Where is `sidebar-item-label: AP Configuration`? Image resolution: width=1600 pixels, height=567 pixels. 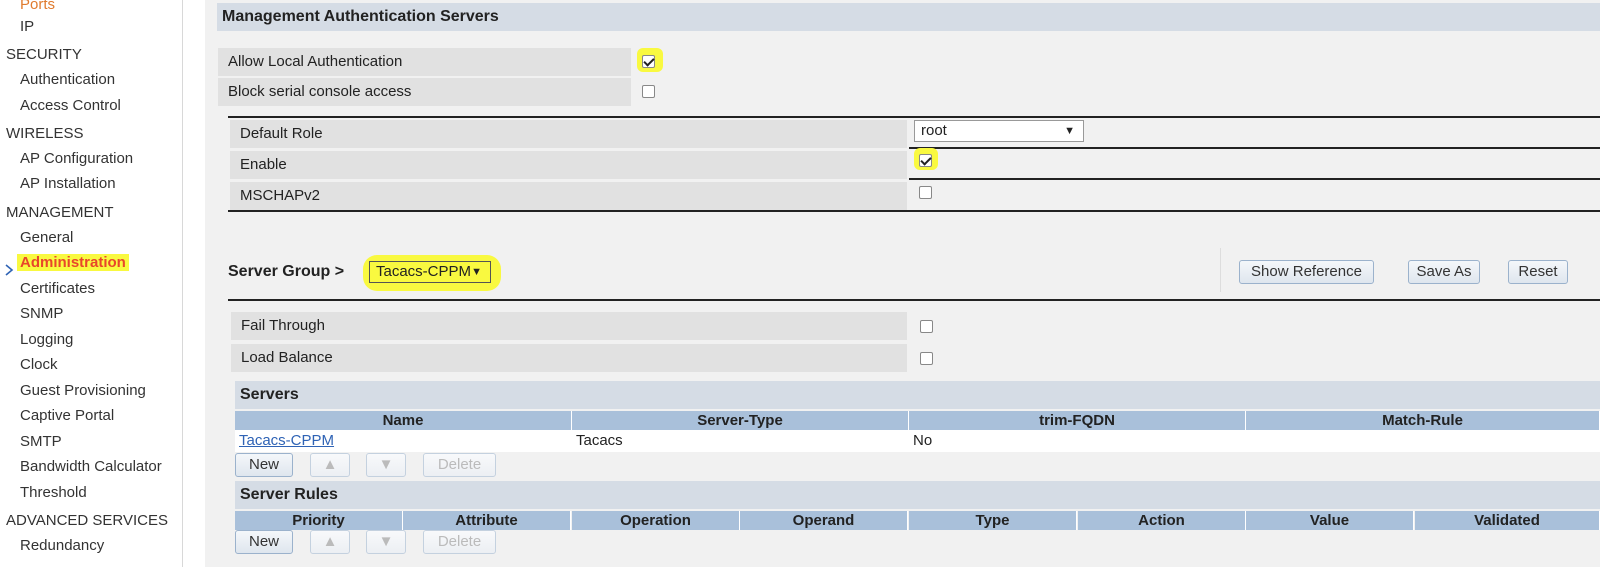
sidebar-item-label: AP Configuration is located at coordinates (77, 158).